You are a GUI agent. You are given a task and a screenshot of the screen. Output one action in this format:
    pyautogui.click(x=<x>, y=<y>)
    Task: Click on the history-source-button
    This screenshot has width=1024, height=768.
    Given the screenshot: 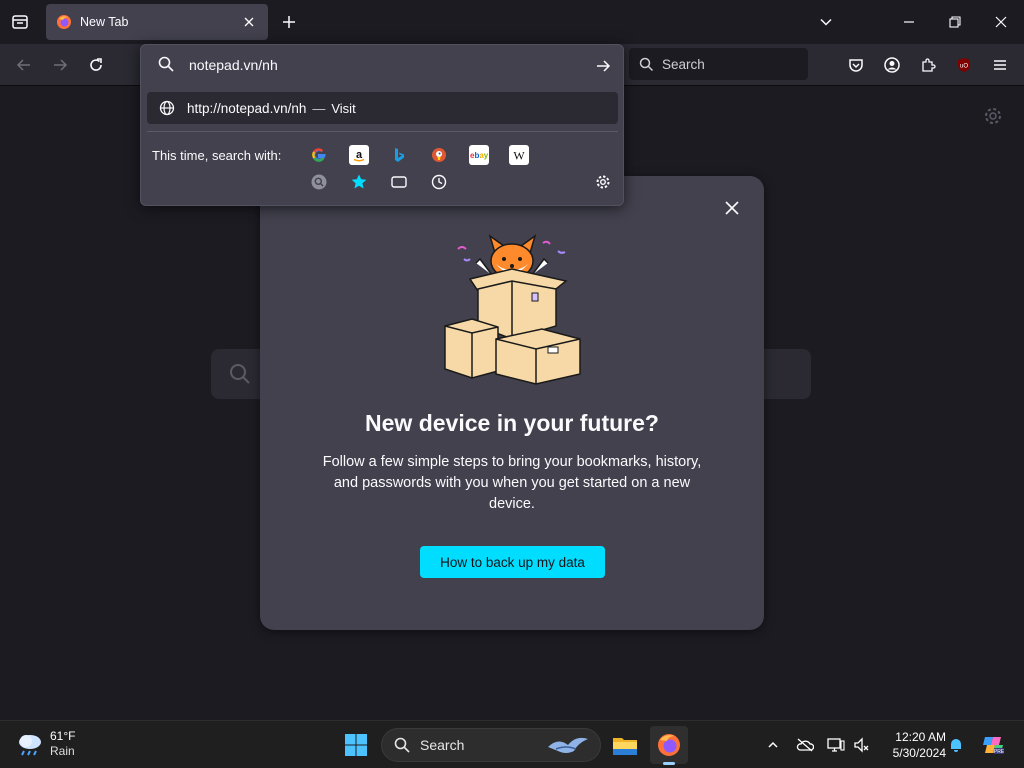 What is the action you would take?
    pyautogui.click(x=439, y=182)
    